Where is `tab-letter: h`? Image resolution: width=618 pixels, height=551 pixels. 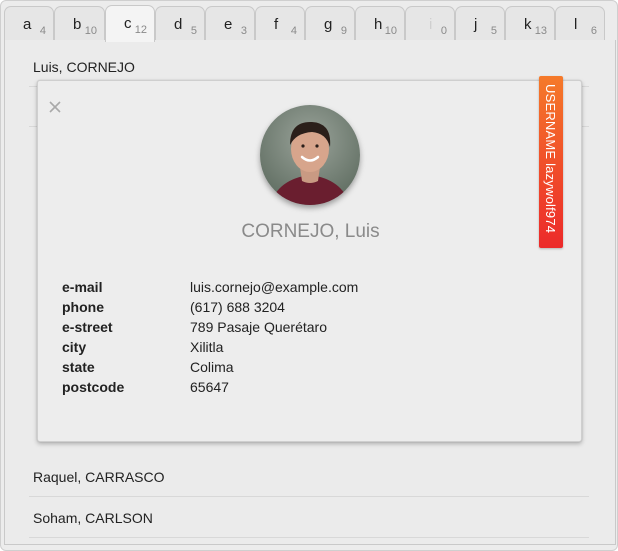
tab-letter: h is located at coordinates (378, 24).